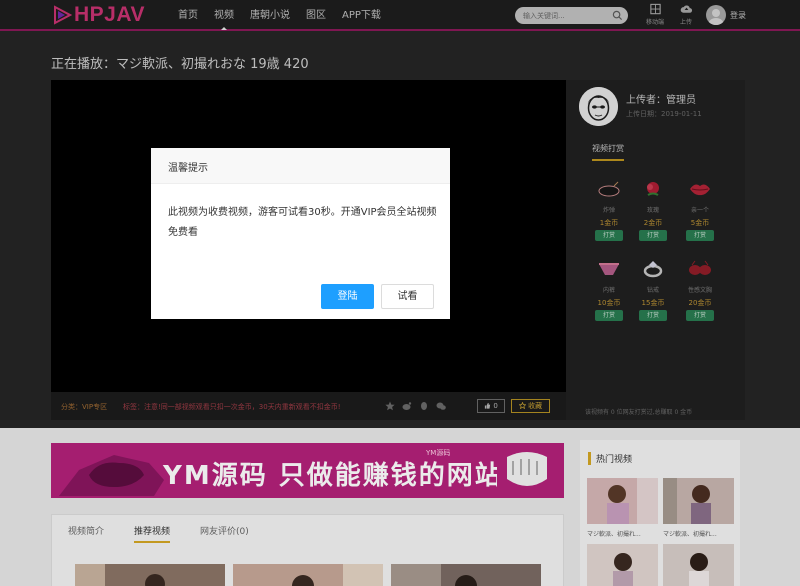 Image resolution: width=800 pixels, height=586 pixels. What do you see at coordinates (302, 222) in the screenshot?
I see `dialog-message: 此视频为收费视频，游客可试看30秒。开通VIP会员全站视频免费看` at bounding box center [302, 222].